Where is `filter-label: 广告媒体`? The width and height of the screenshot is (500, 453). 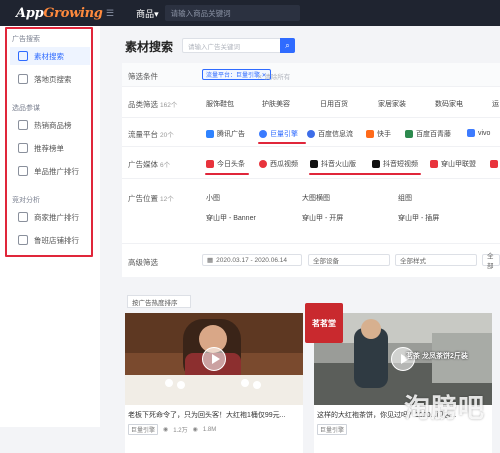 filter-label: 广告媒体 is located at coordinates (143, 164).